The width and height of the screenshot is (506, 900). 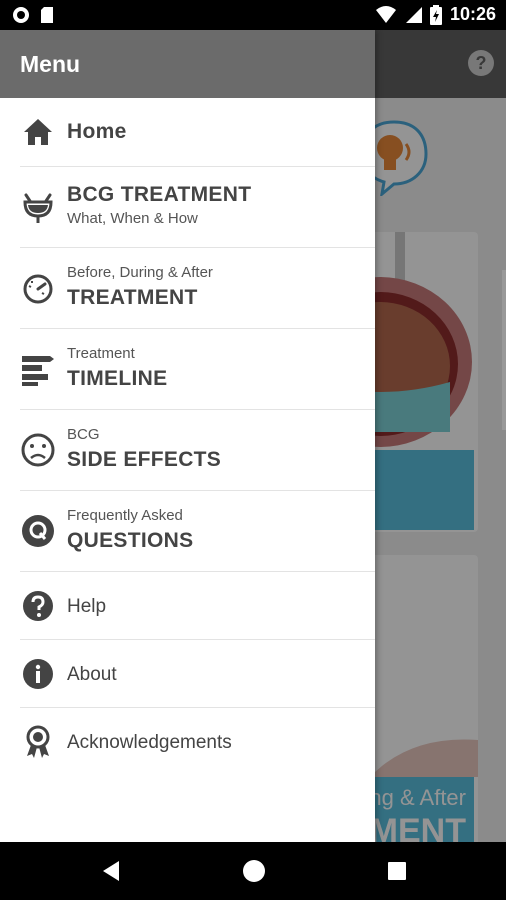 What do you see at coordinates (397, 871) in the screenshot?
I see `recents-icon` at bounding box center [397, 871].